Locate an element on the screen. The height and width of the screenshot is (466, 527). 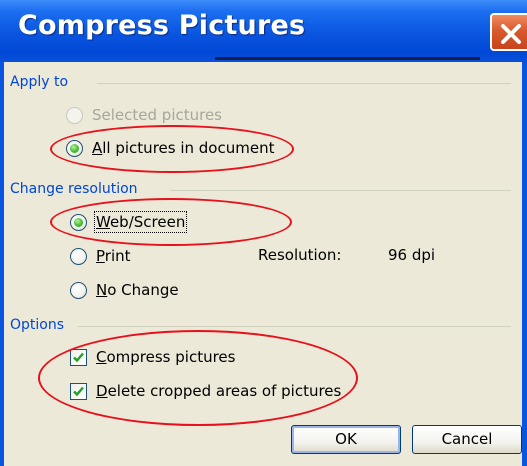
close-button is located at coordinates (508, 32).